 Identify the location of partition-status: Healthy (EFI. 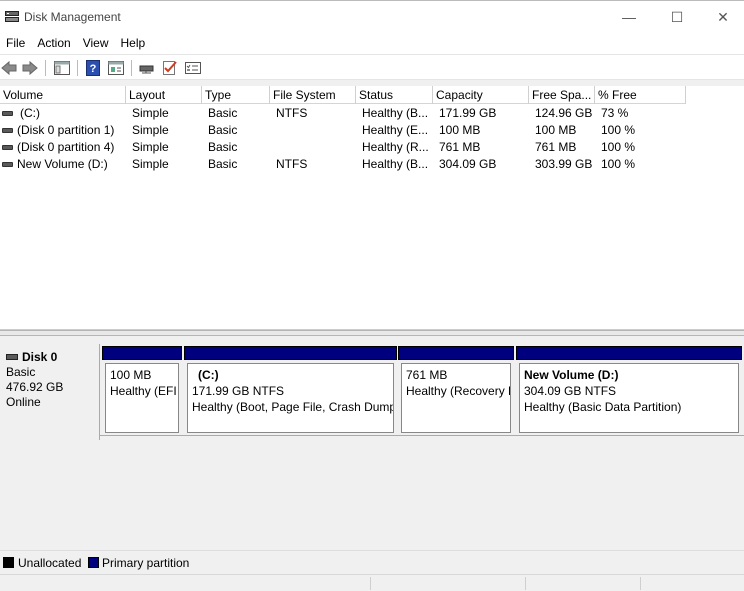
(143, 391).